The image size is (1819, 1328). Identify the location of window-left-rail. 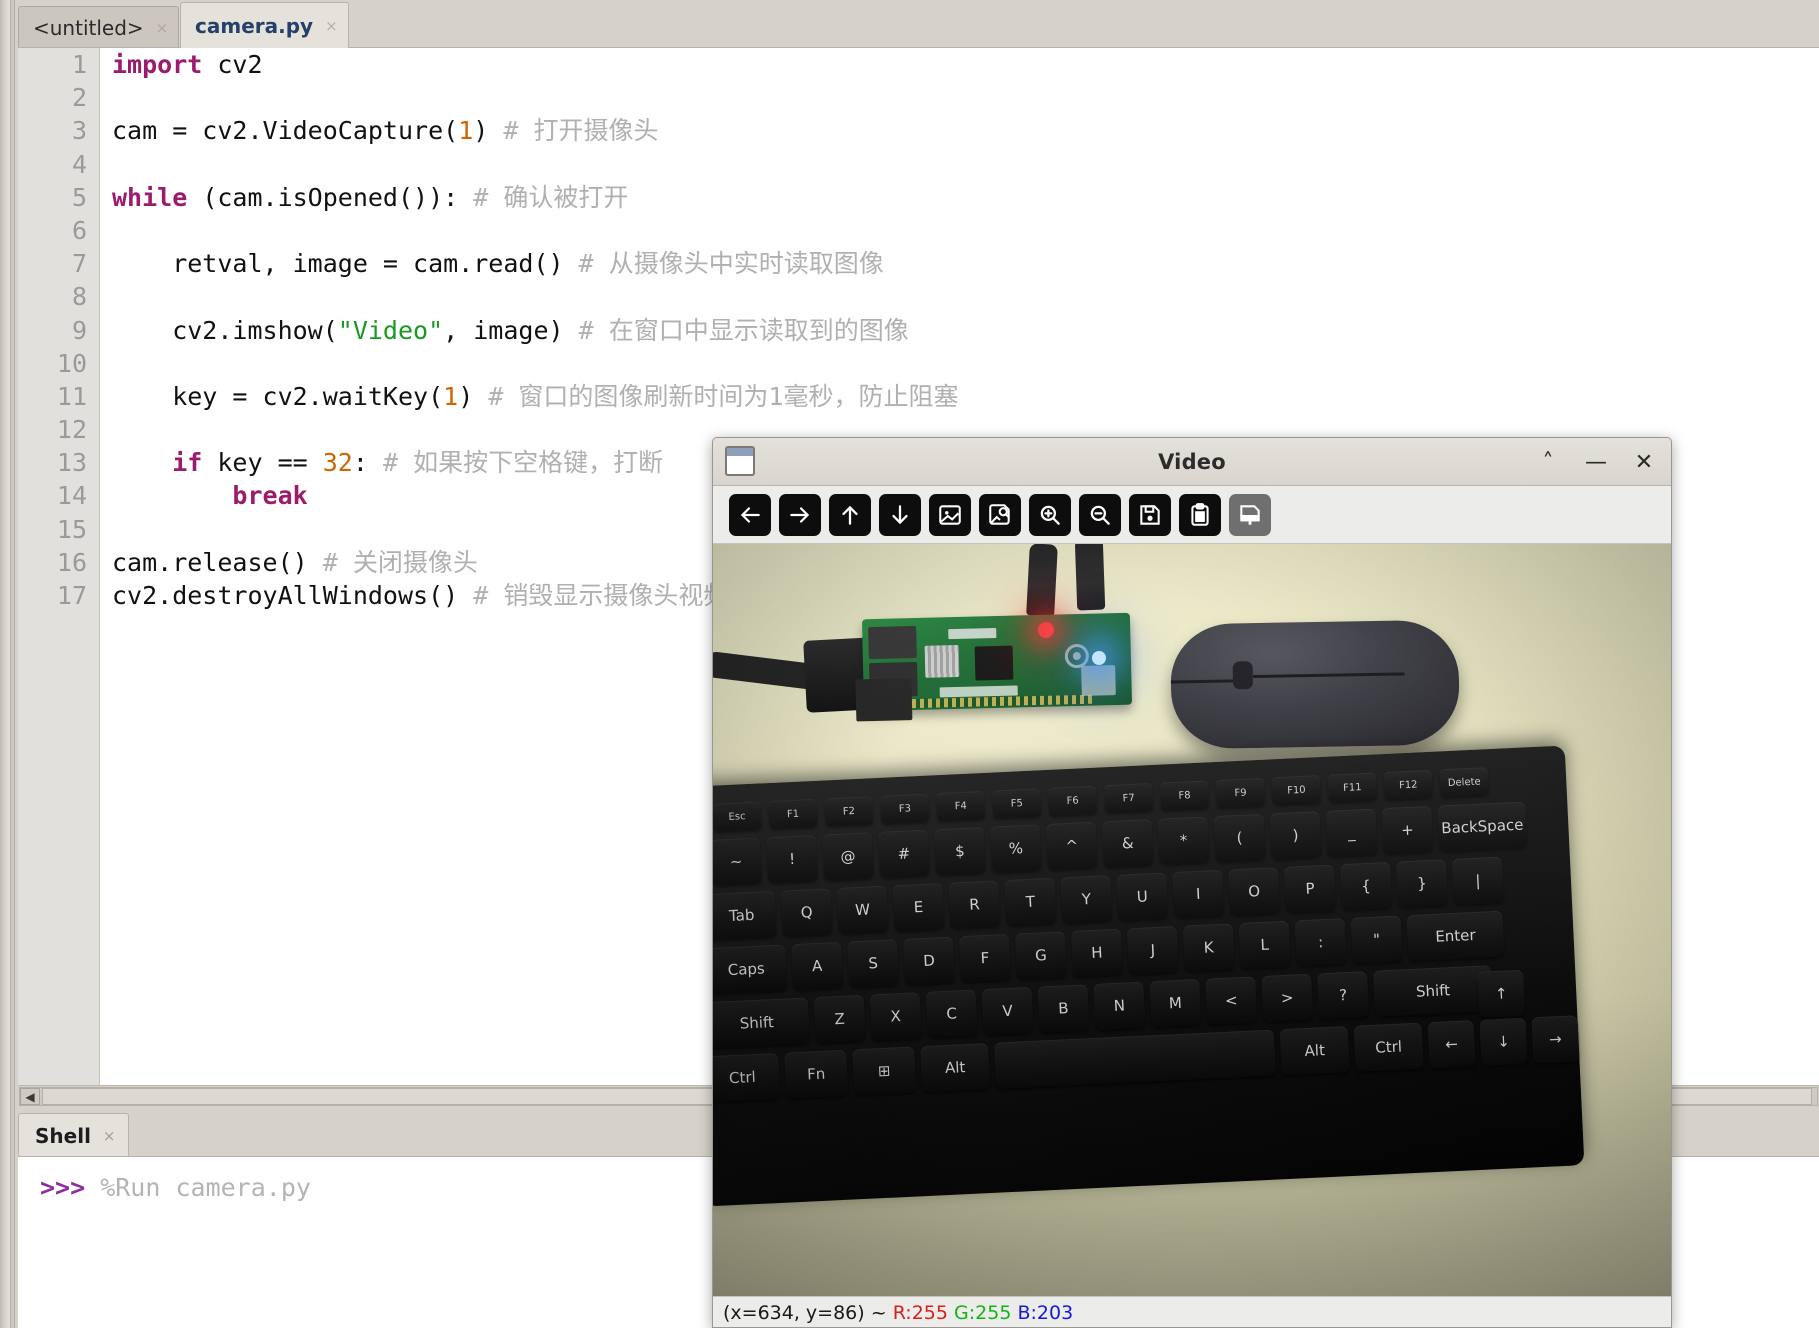
(5, 664).